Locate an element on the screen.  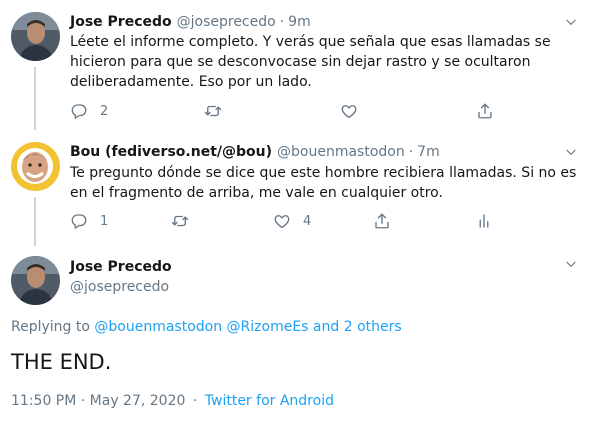
replying-users-link: @bouenmastodon @RizomeEs is located at coordinates (201, 327).